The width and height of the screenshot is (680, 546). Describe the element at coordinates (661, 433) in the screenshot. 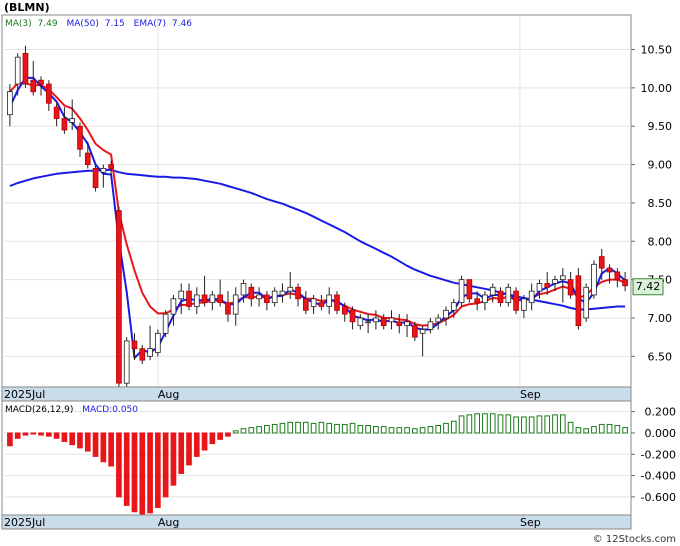

I see `macd-tick-label: 0.000` at that location.